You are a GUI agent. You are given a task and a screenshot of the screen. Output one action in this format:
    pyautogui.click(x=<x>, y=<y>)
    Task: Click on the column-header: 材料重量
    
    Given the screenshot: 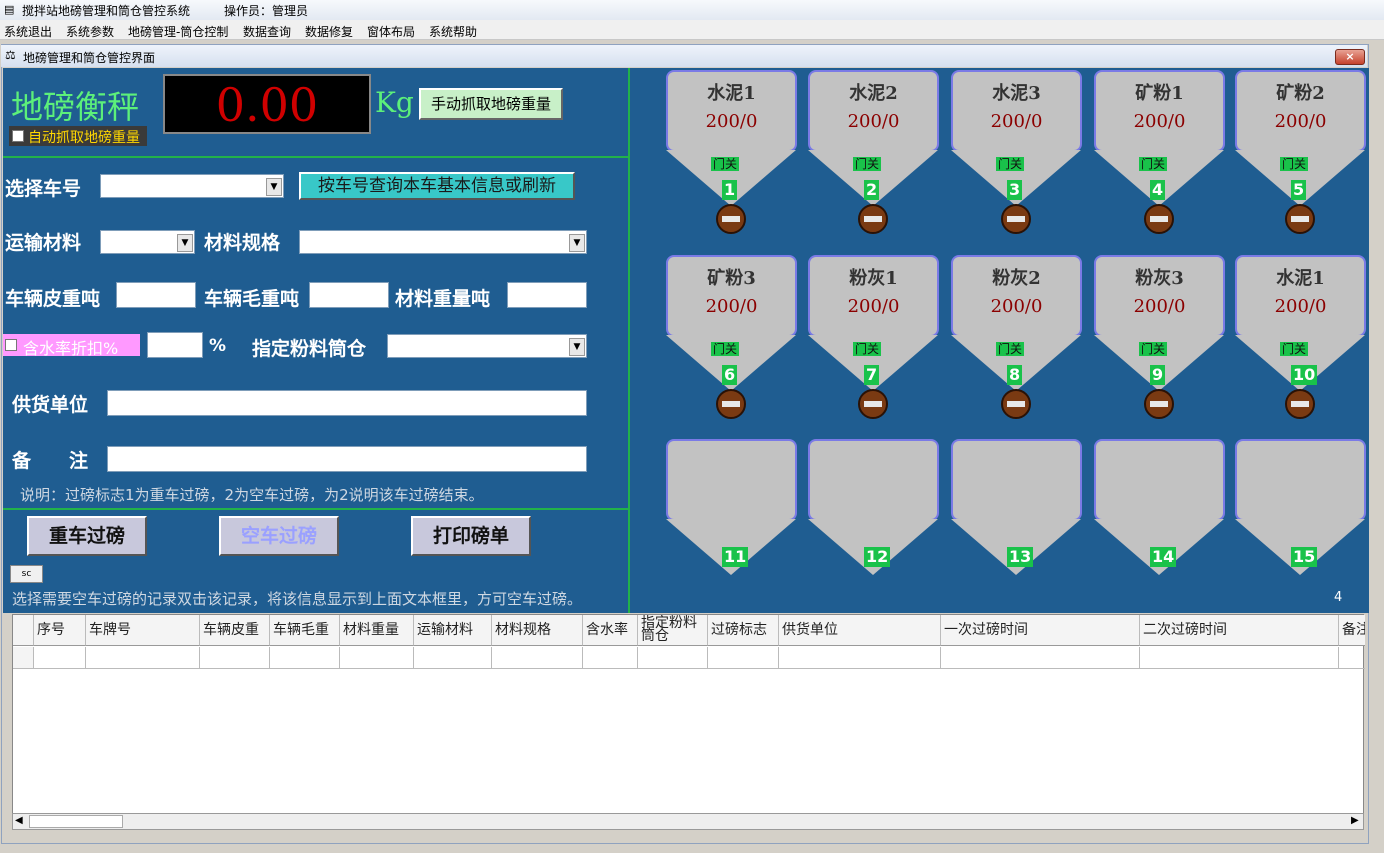 What is the action you would take?
    pyautogui.click(x=377, y=630)
    